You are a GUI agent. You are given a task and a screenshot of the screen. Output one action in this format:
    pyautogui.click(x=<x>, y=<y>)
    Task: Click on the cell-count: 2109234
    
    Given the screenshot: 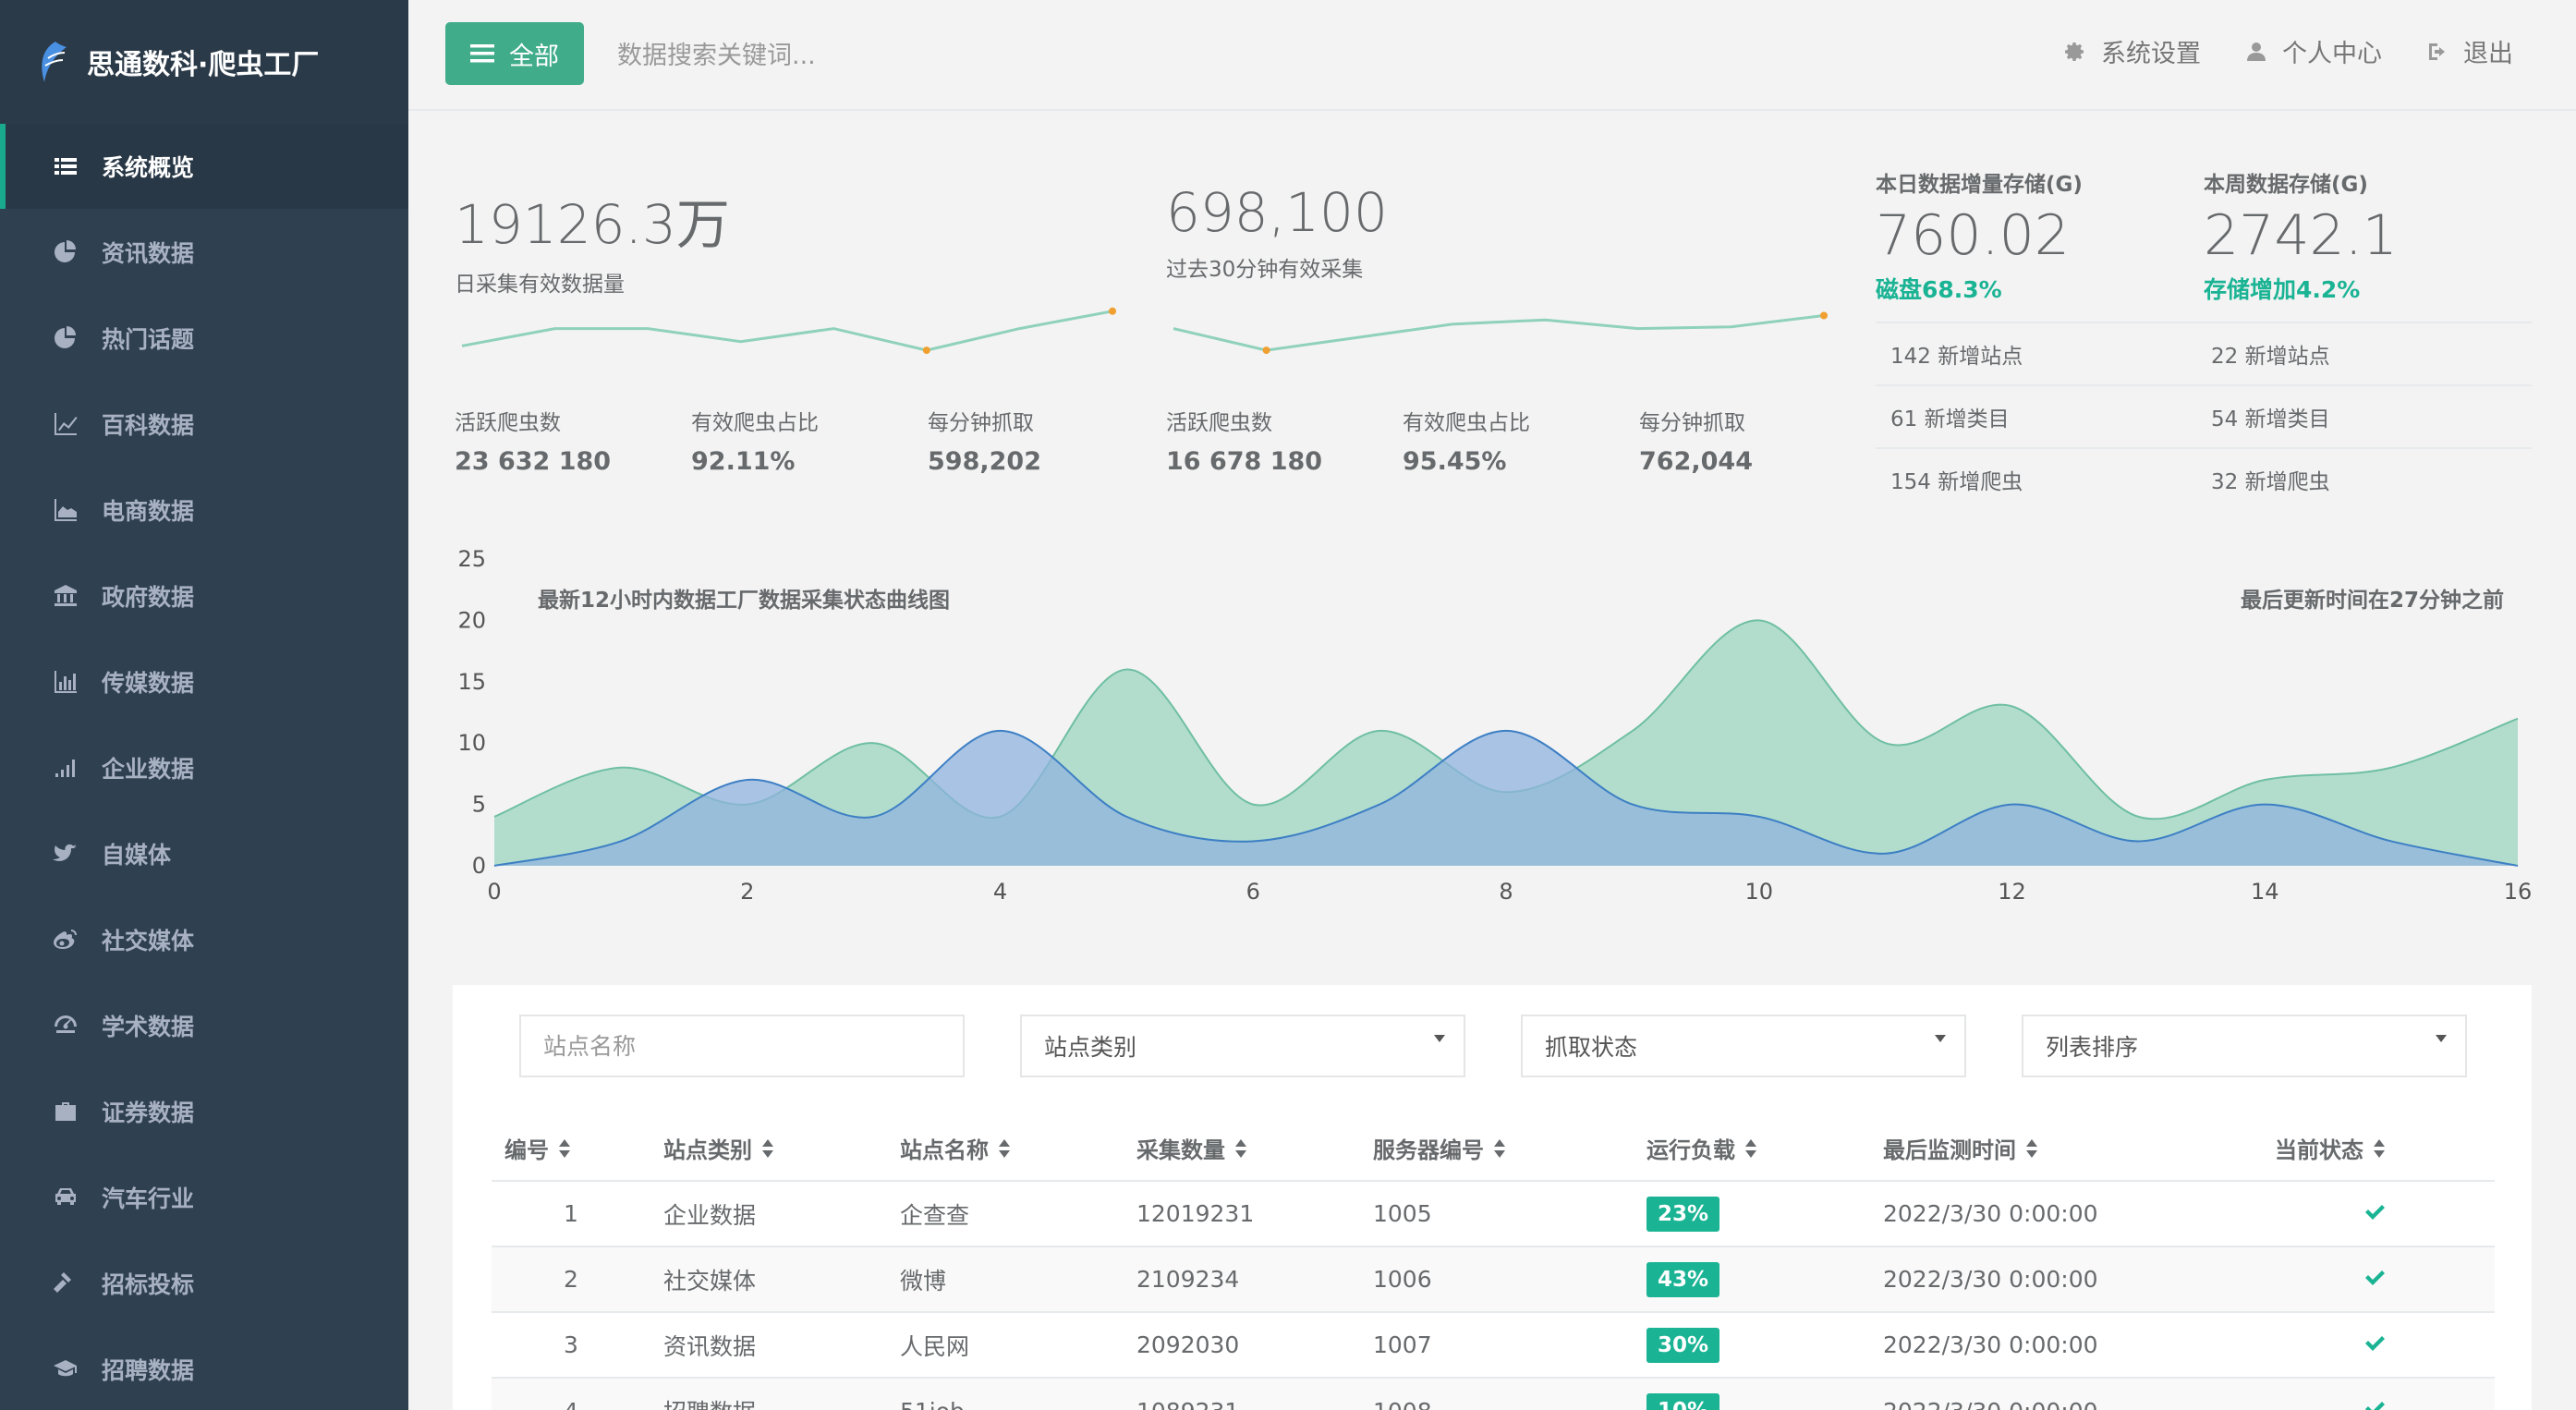 What is the action you would take?
    pyautogui.click(x=1242, y=1279)
    